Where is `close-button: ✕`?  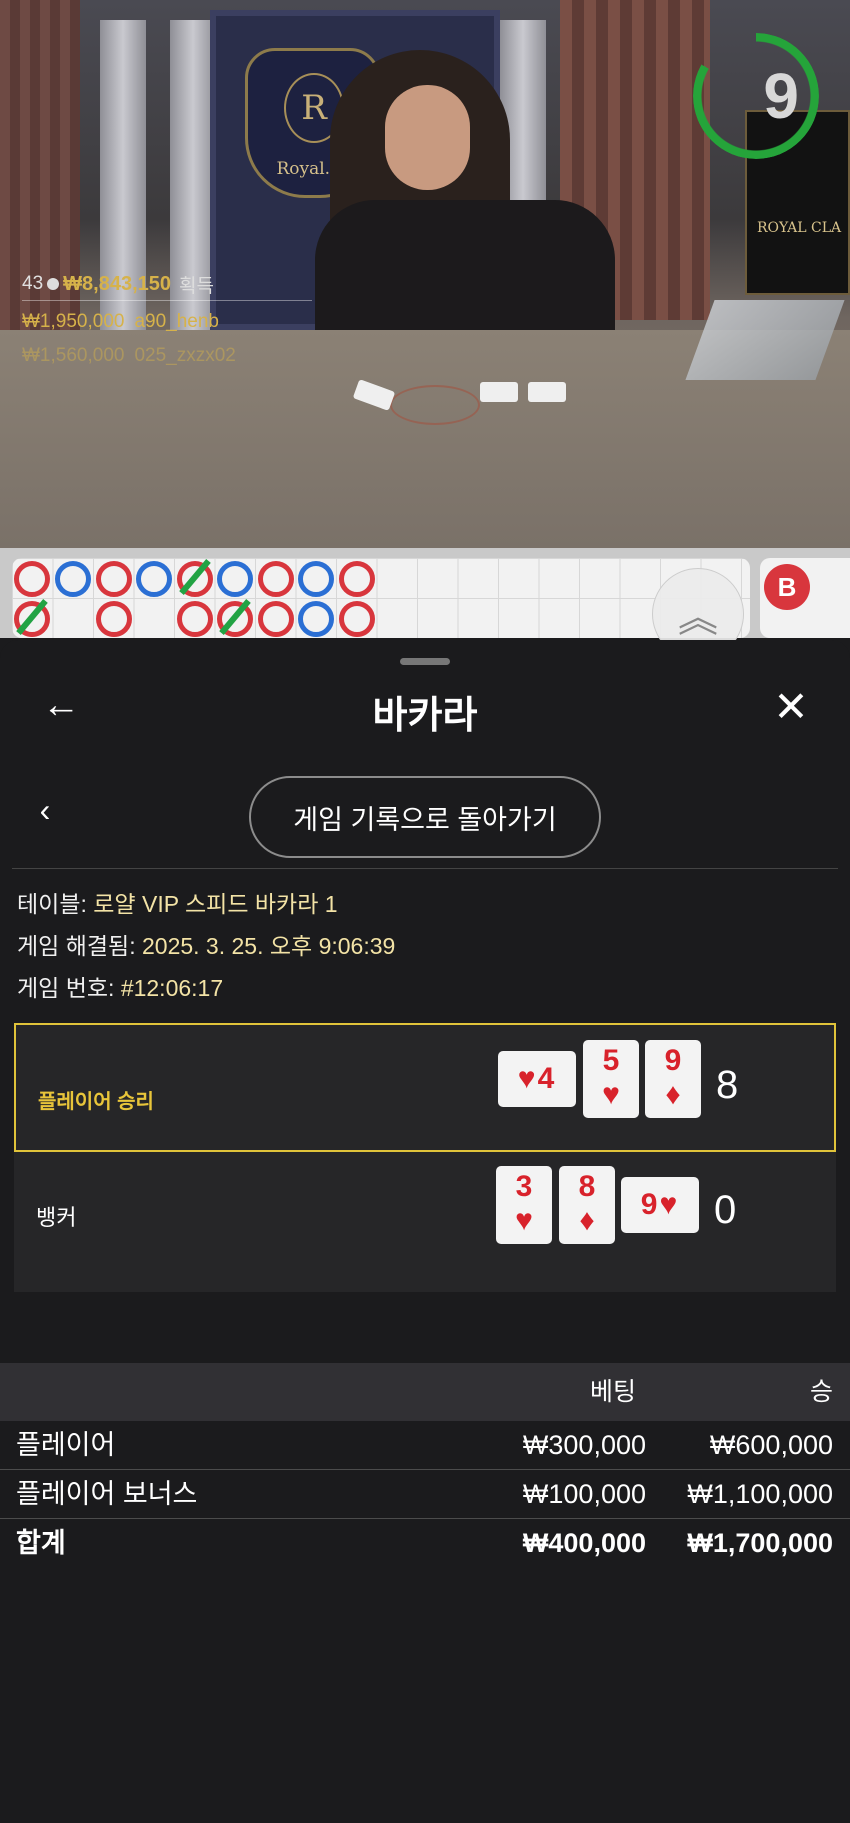 close-button: ✕ is located at coordinates (791, 707).